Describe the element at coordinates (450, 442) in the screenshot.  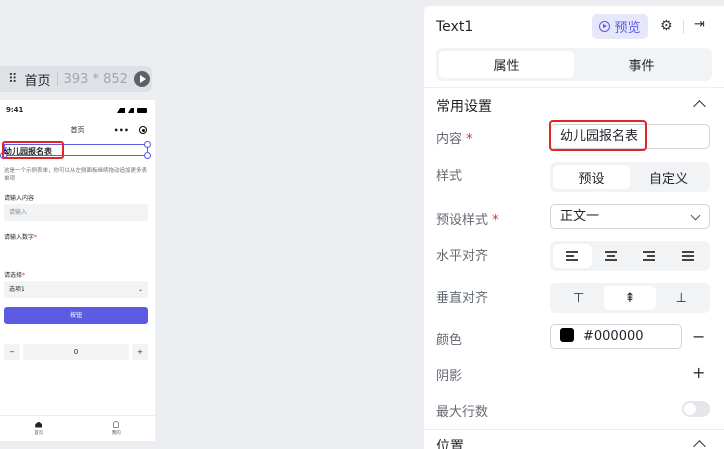
I see `section-position: 位置` at that location.